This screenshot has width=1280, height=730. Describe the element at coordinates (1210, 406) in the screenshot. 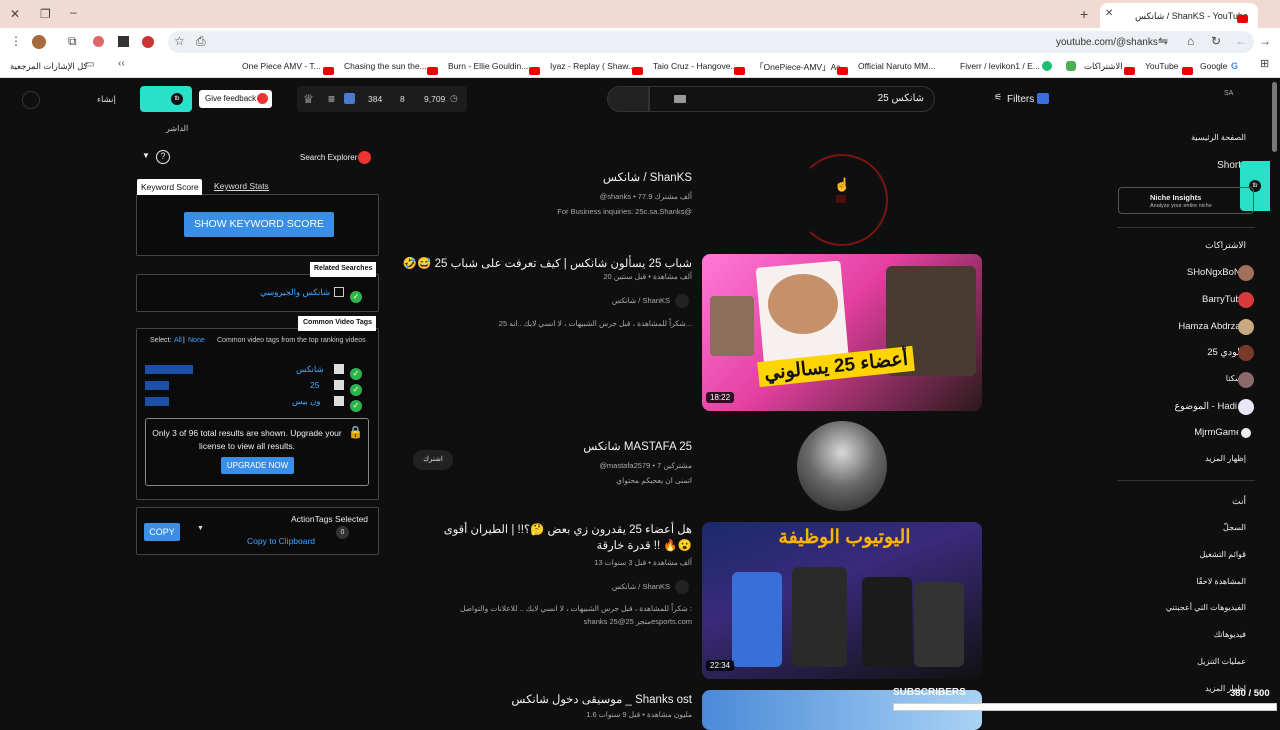

I see `subscription-item: الموضوع - Hadi X` at that location.